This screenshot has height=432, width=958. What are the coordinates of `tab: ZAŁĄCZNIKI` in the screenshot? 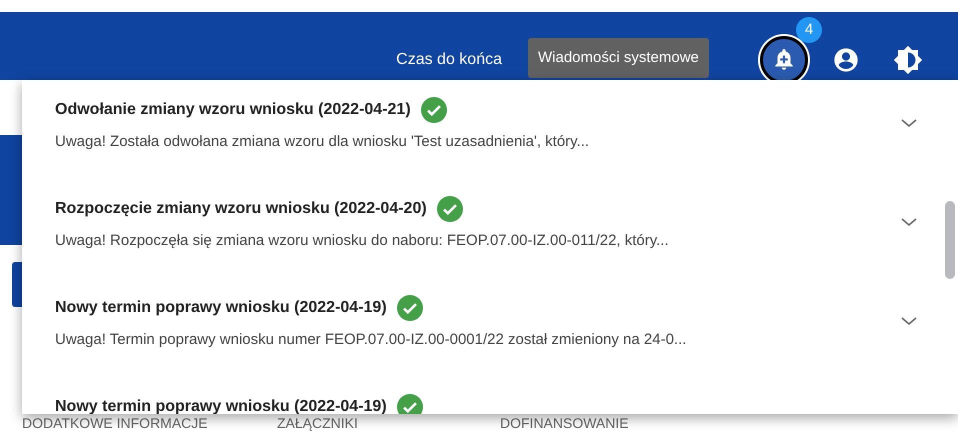 It's located at (317, 423).